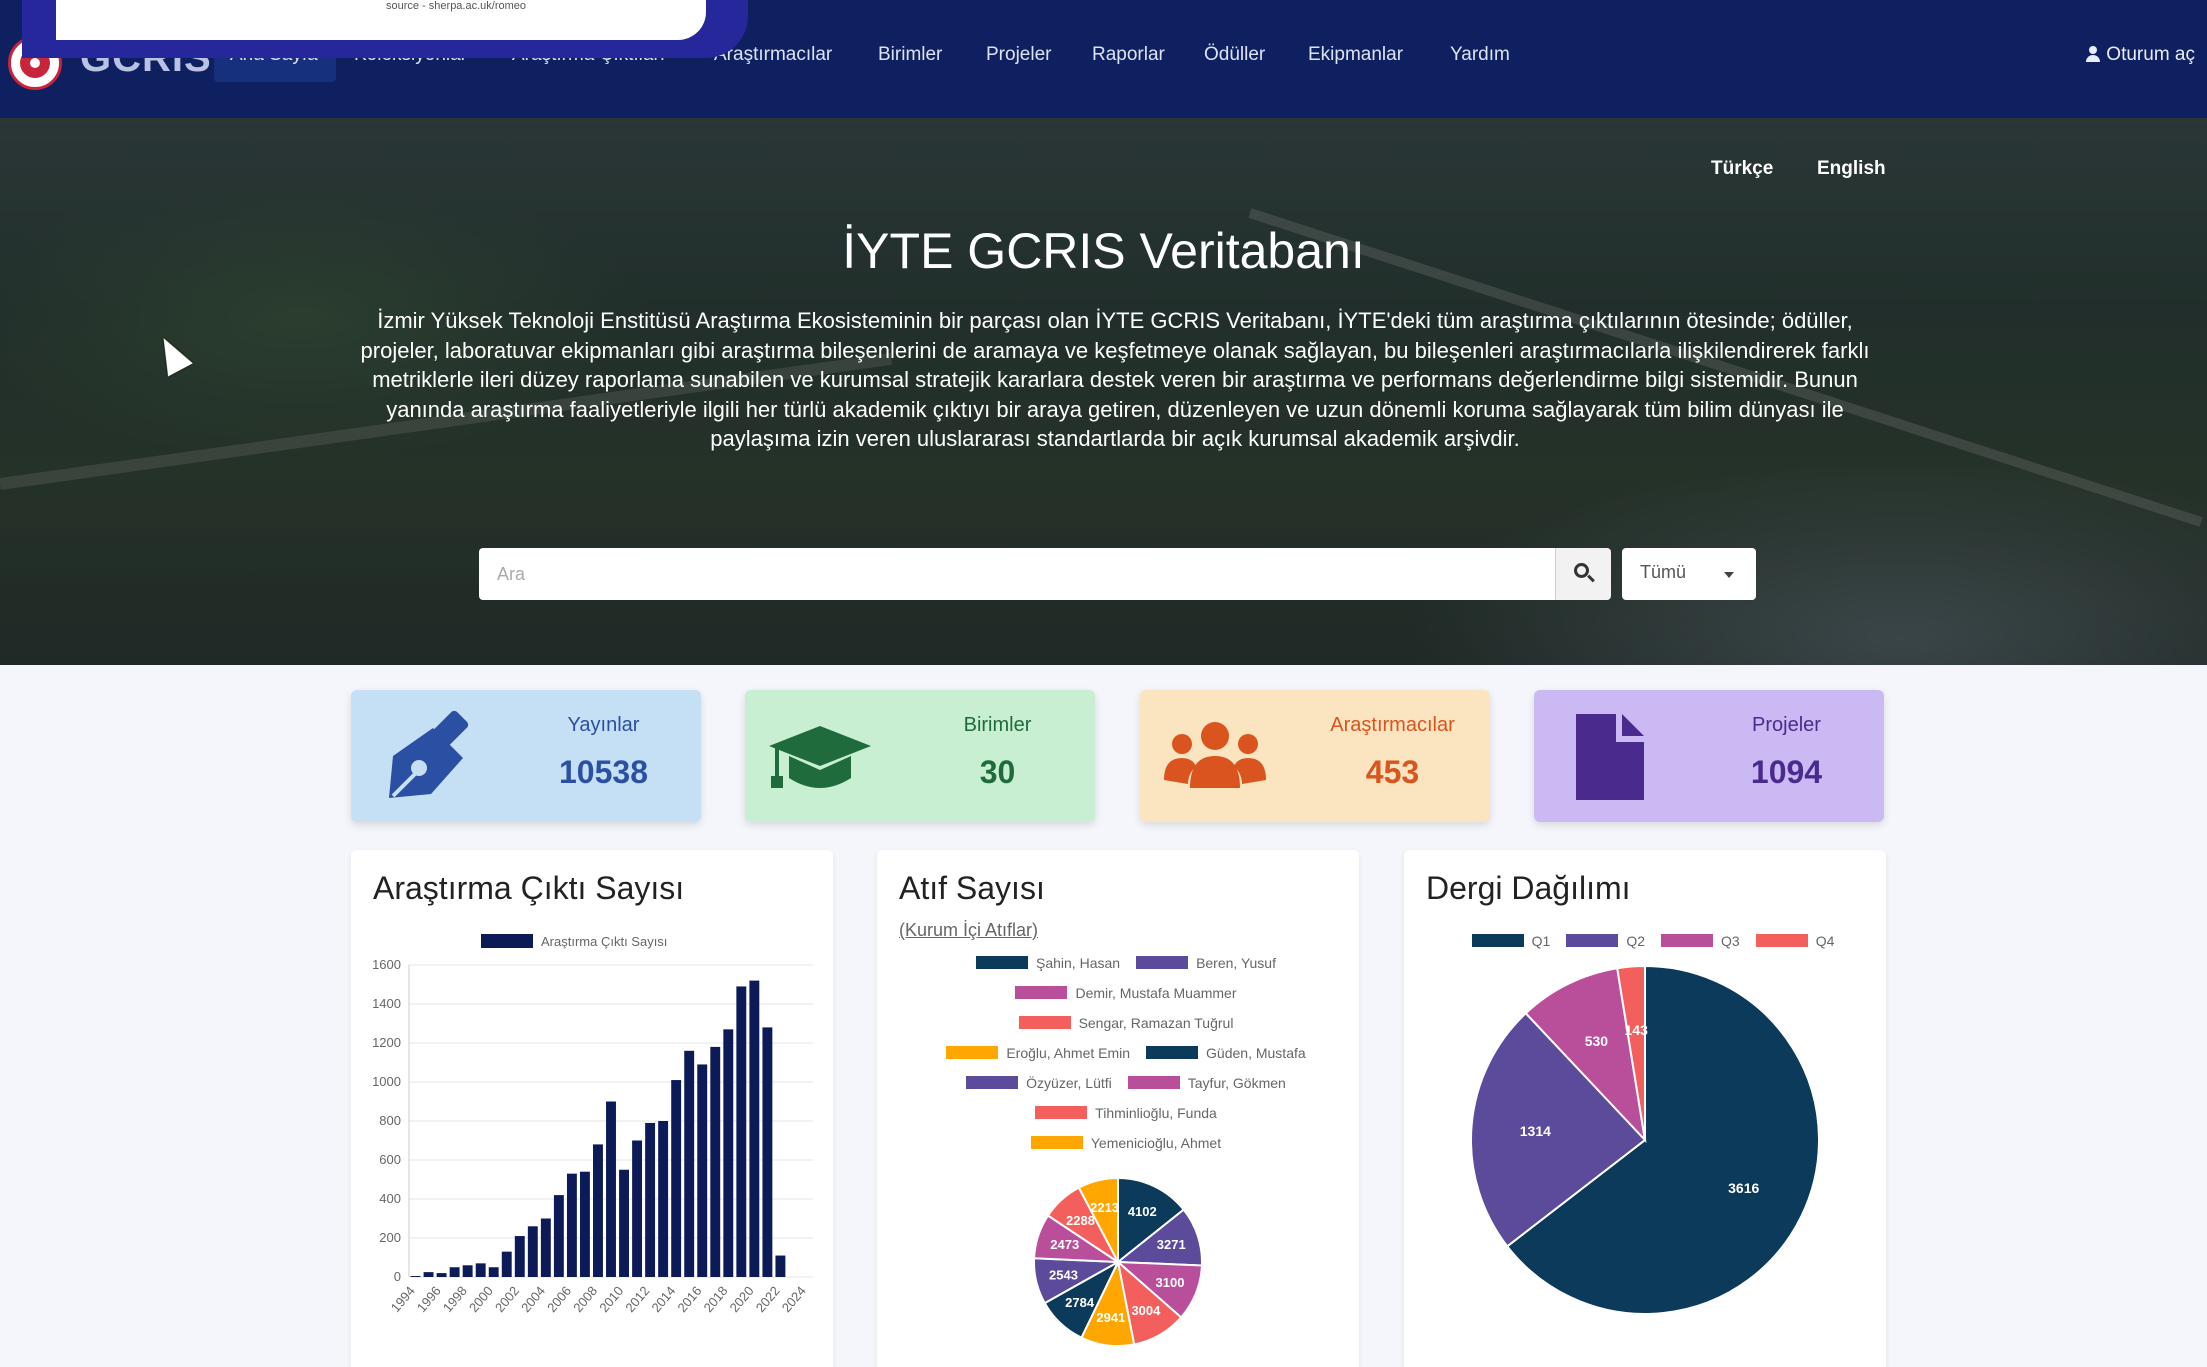  What do you see at coordinates (390, 1237) in the screenshot?
I see `y-tick-label: 200` at bounding box center [390, 1237].